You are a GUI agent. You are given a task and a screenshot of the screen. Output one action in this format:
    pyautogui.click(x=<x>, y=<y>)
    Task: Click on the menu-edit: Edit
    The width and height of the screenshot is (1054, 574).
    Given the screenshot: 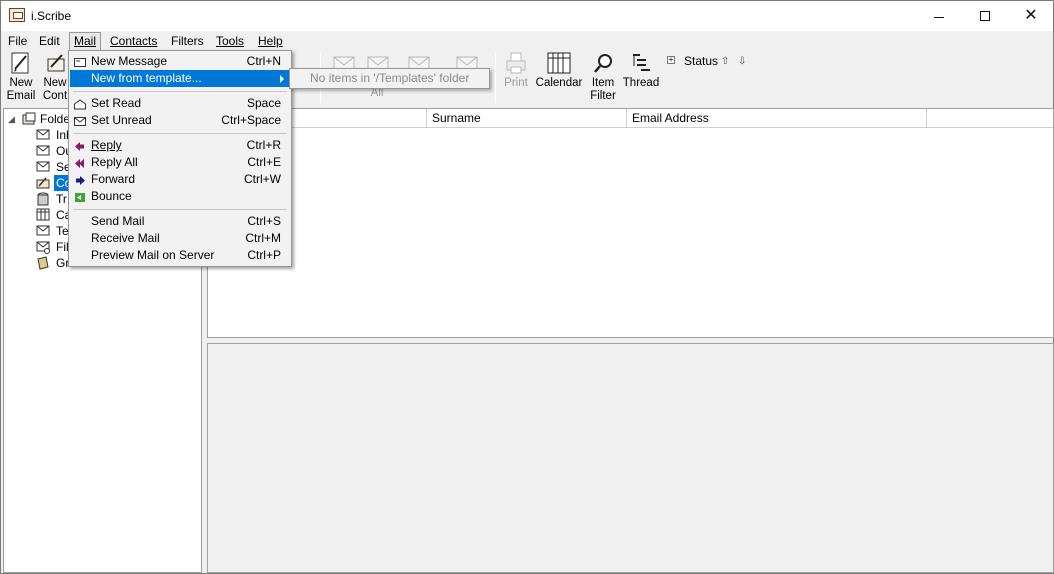 What is the action you would take?
    pyautogui.click(x=49, y=42)
    